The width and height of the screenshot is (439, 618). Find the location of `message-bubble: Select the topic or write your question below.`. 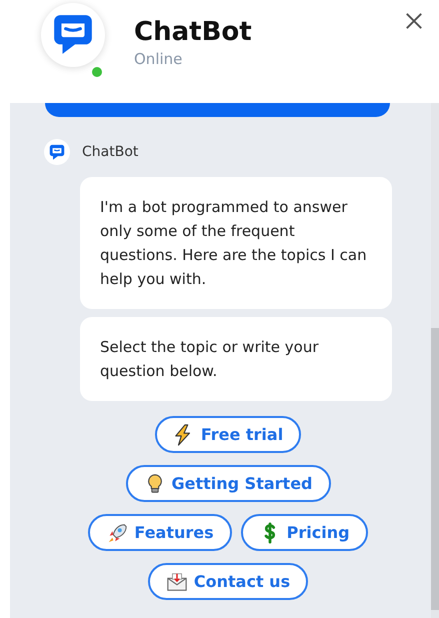

message-bubble: Select the topic or write your question below. is located at coordinates (236, 359).